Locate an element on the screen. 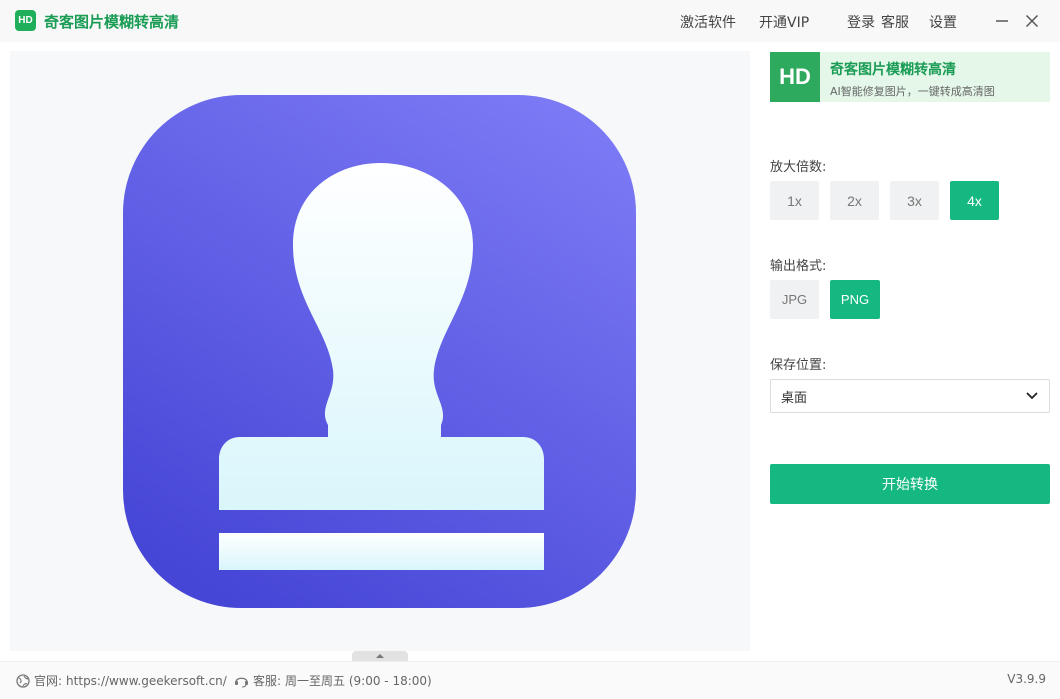 The image size is (1060, 699). format-label: 输出格式: is located at coordinates (798, 266).